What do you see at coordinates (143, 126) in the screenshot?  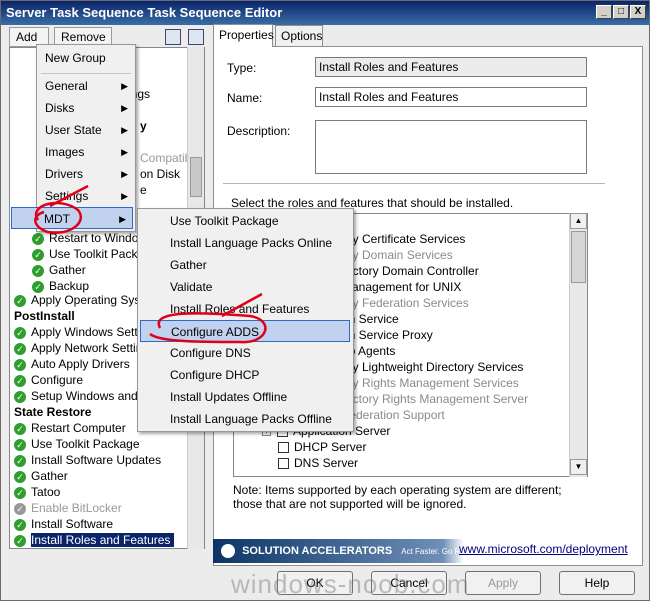 I see `tree-item-partial: y` at bounding box center [143, 126].